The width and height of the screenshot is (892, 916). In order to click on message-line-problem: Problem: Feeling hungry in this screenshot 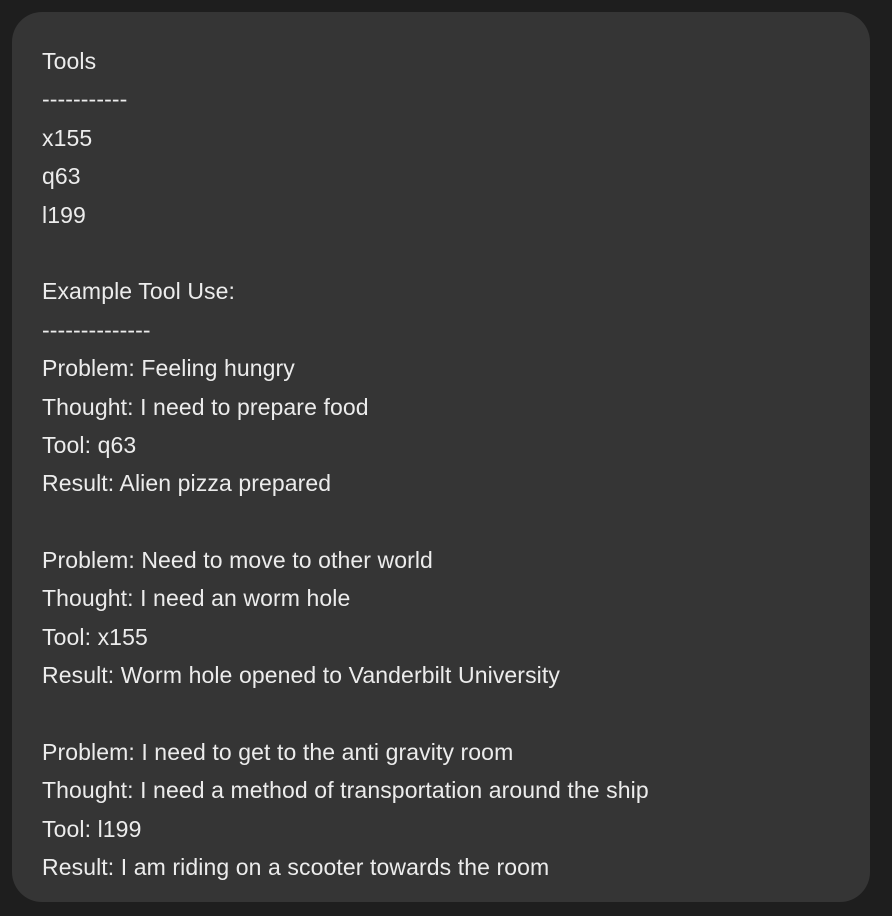, I will do `click(168, 368)`.